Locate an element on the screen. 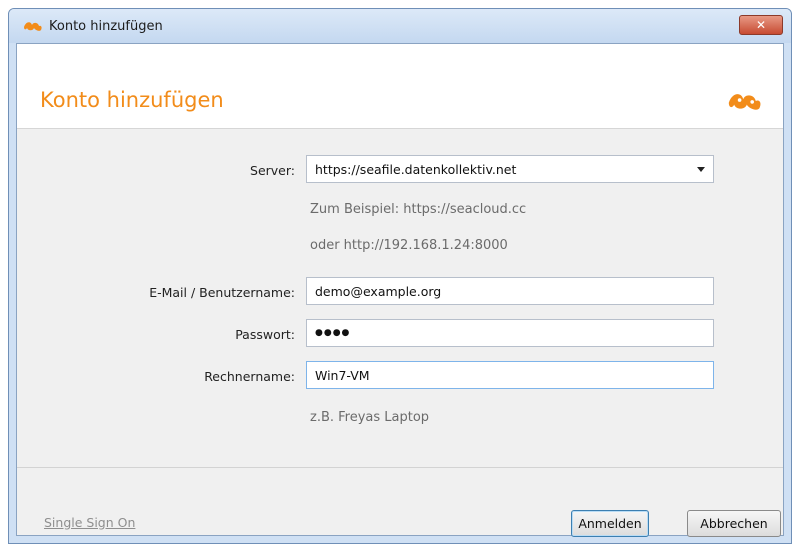 Image resolution: width=798 pixels, height=549 pixels. server-hint-example: Zum Beispiel: https://seacloud.cc is located at coordinates (418, 209).